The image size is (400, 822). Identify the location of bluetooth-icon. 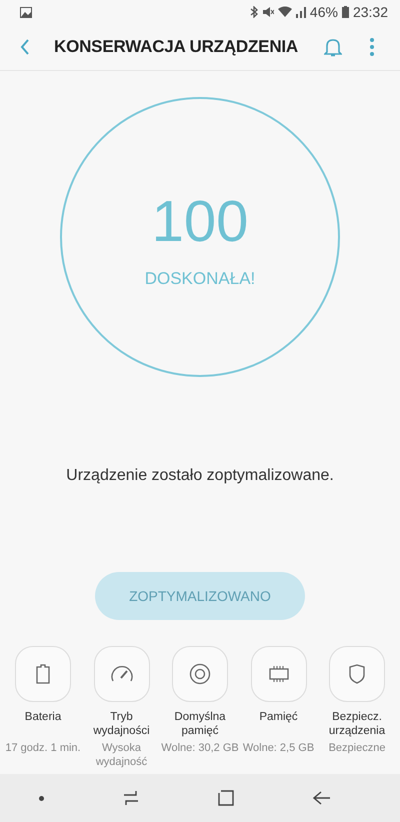
(254, 12).